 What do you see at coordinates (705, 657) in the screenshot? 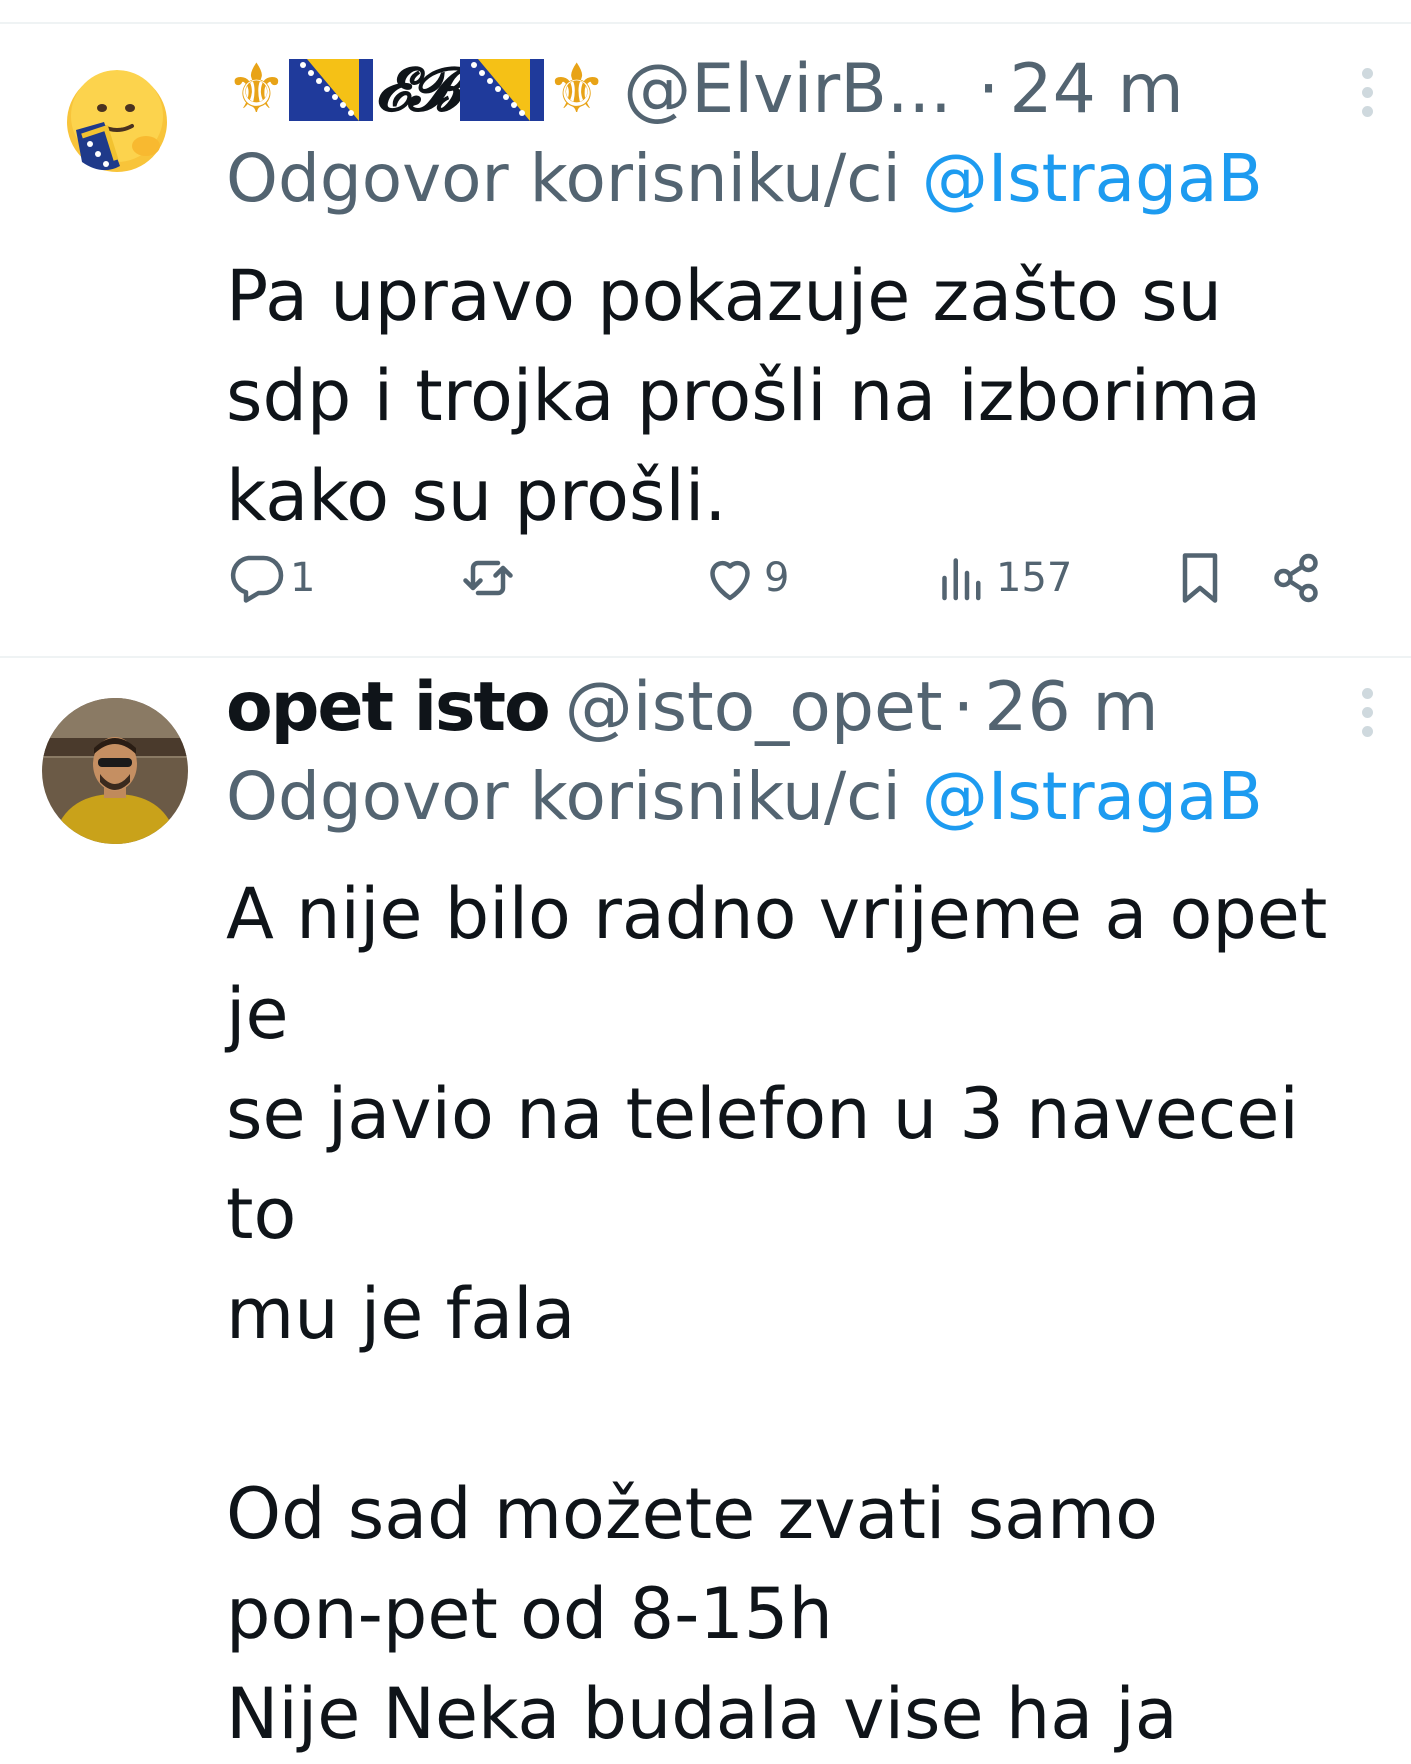
I see `tweet-divider` at bounding box center [705, 657].